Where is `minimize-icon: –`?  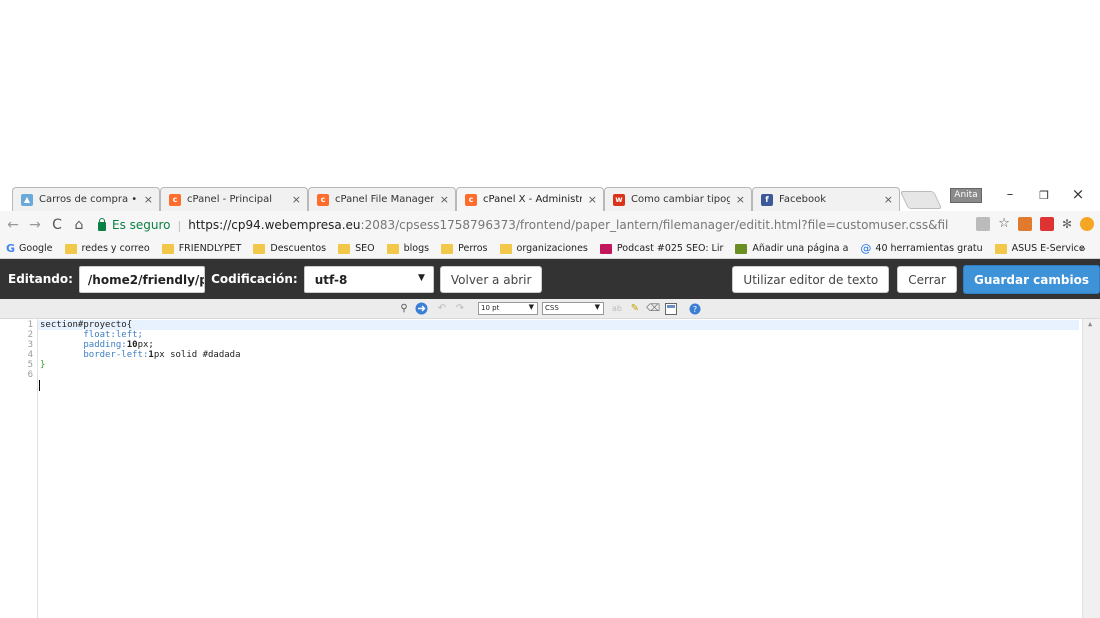 minimize-icon: – is located at coordinates (1010, 194).